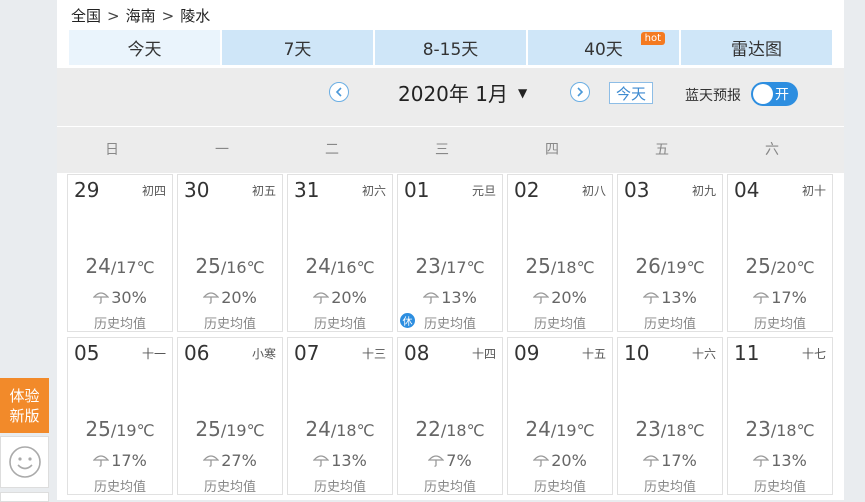  Describe the element at coordinates (637, 190) in the screenshot. I see `day-number: 03` at that location.